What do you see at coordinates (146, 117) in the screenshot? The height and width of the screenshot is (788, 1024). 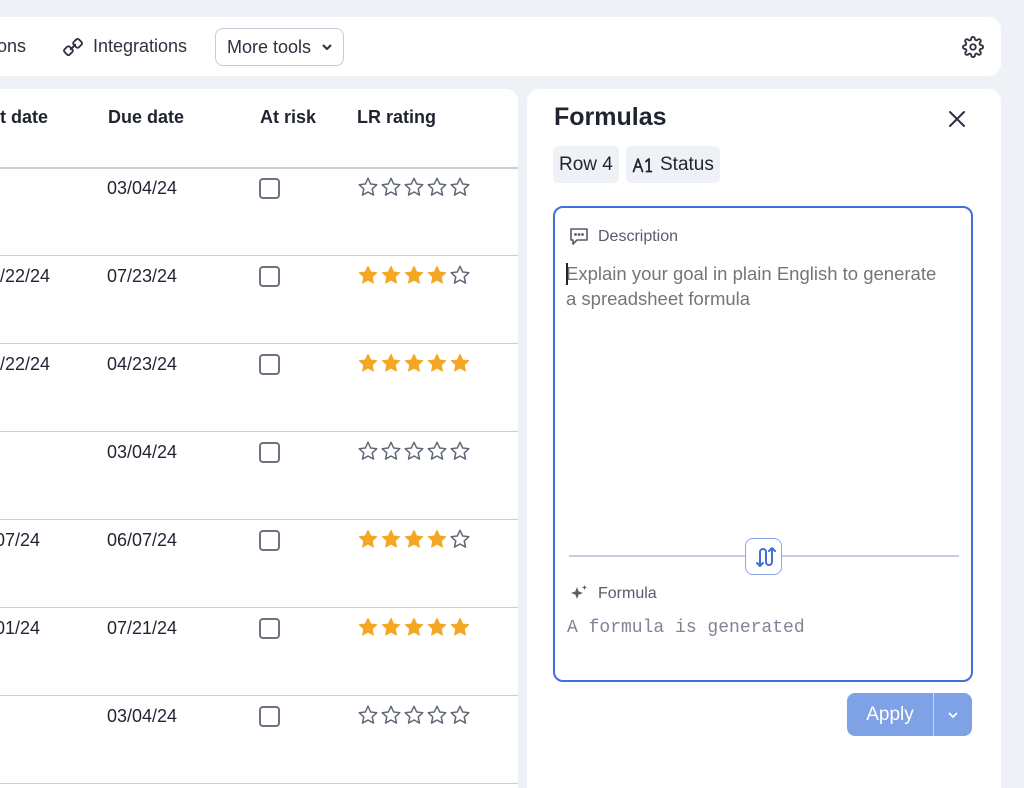 I see `column-header-due-date: Due date` at bounding box center [146, 117].